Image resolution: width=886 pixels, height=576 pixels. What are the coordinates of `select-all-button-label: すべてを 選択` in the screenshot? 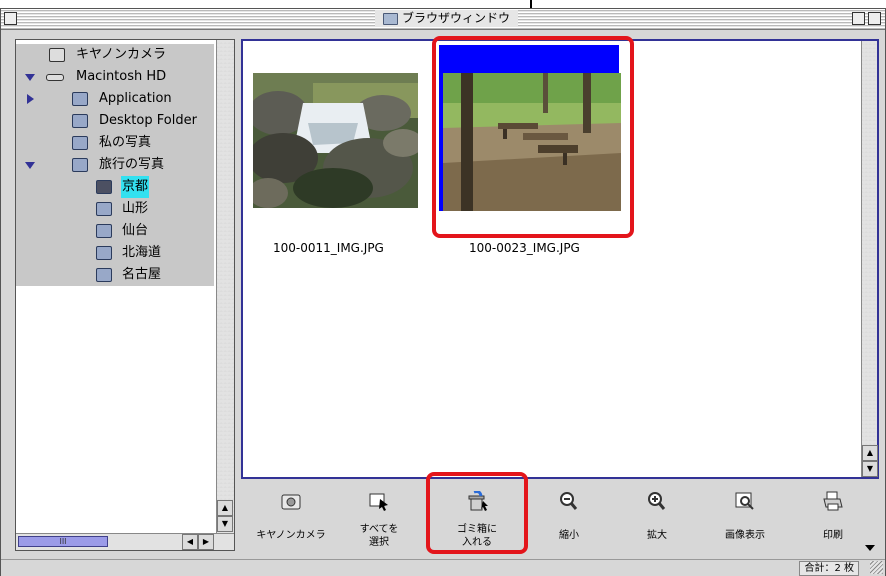 It's located at (379, 536).